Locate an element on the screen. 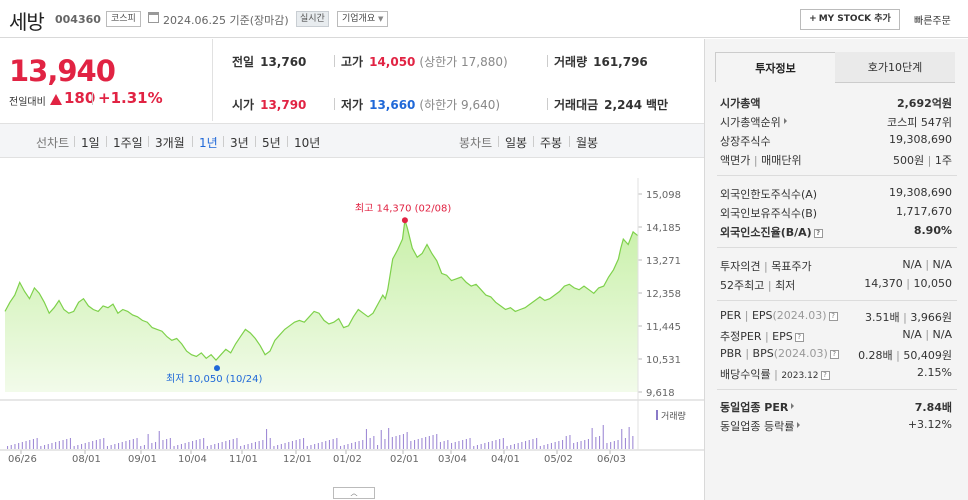  period-5y: 5년 is located at coordinates (271, 142).